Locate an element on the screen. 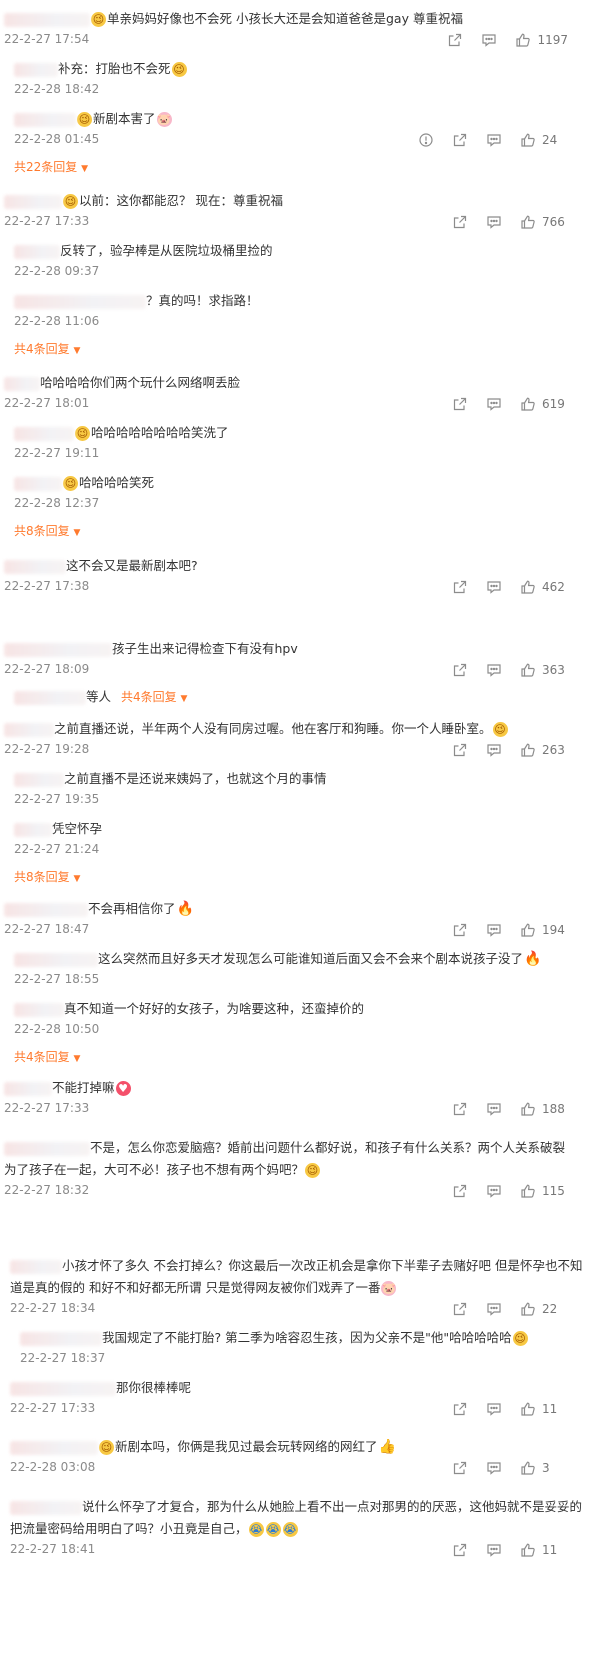  emoji-group: 😭 😭 😭 is located at coordinates (273, 1529).